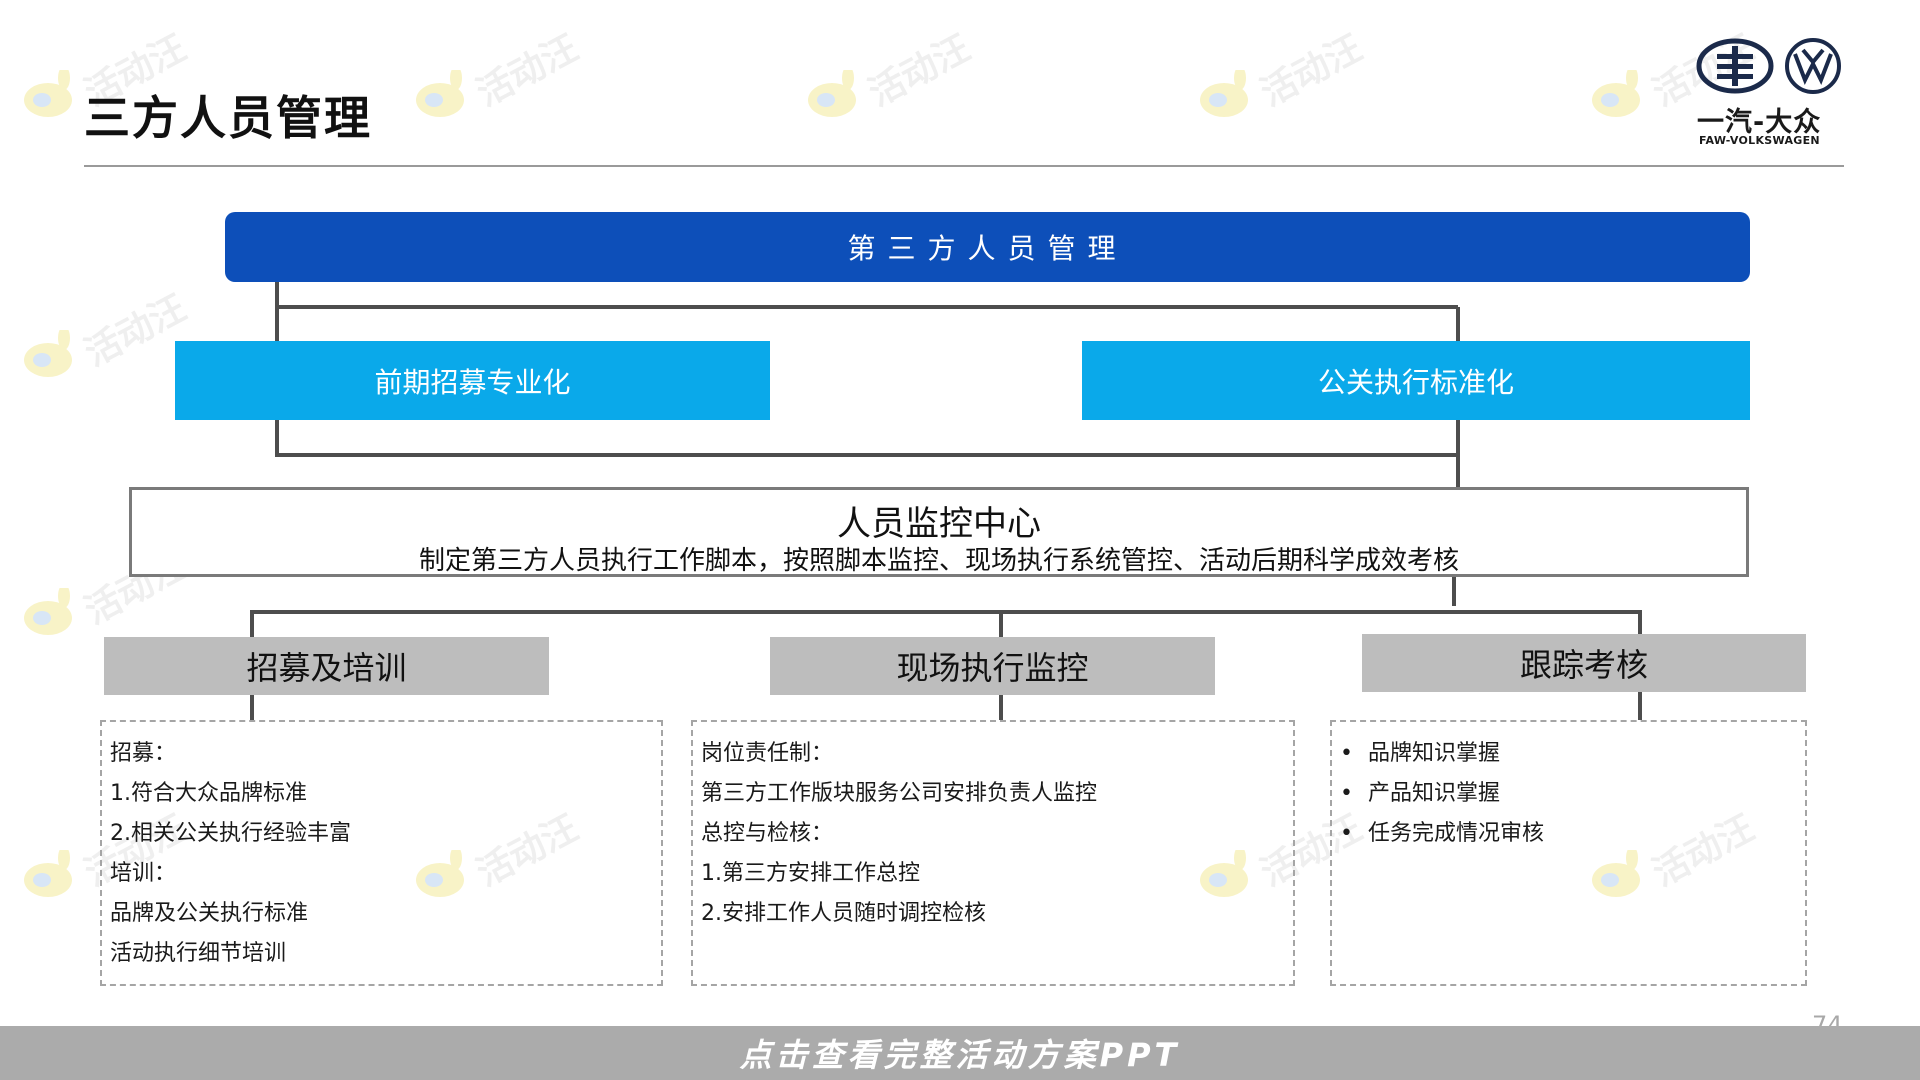  Describe the element at coordinates (326, 666) in the screenshot. I see `column-heading-recruit-train: 招募及培训` at that location.